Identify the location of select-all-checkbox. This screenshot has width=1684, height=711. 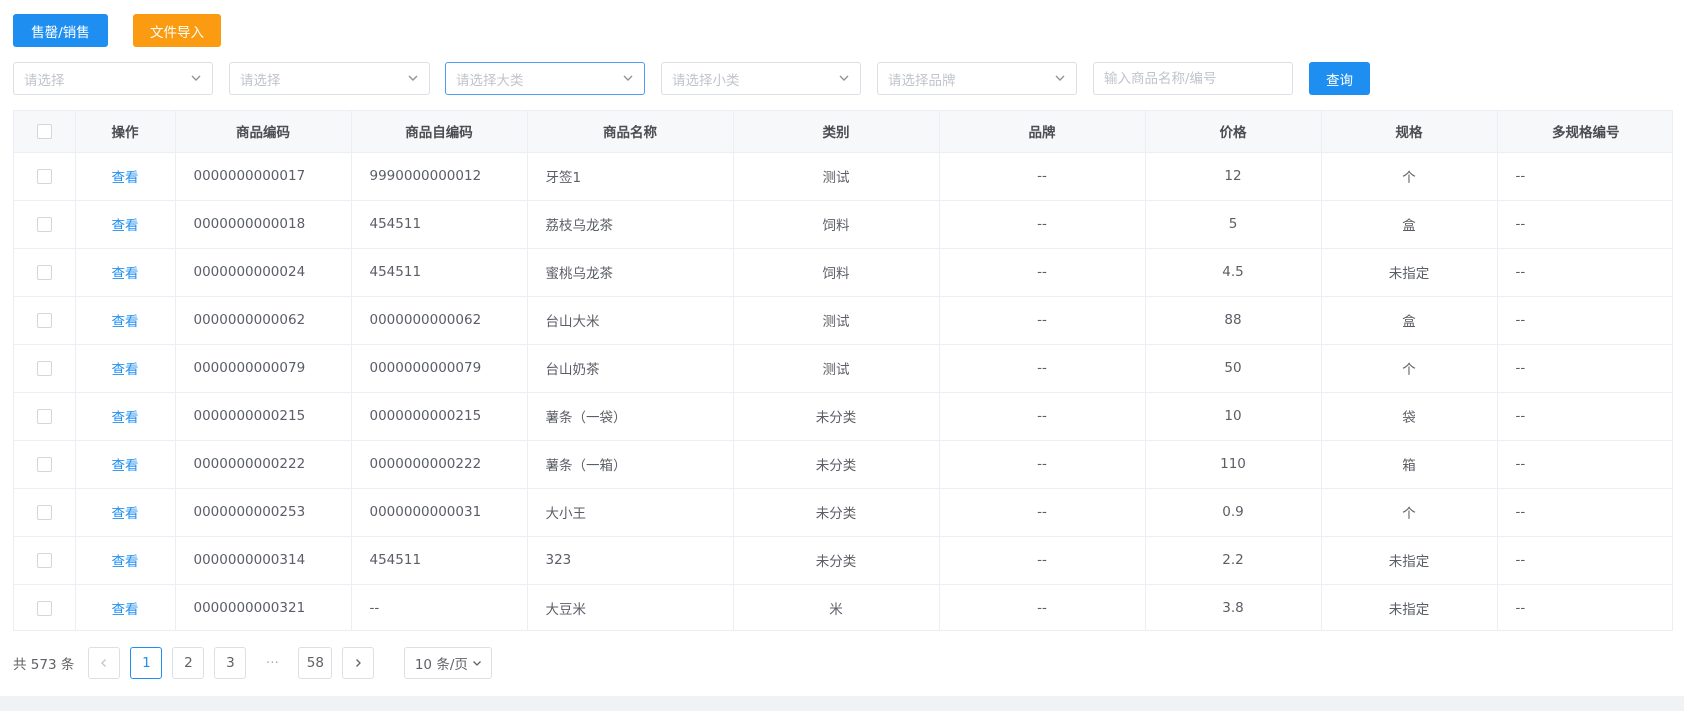
(44, 131).